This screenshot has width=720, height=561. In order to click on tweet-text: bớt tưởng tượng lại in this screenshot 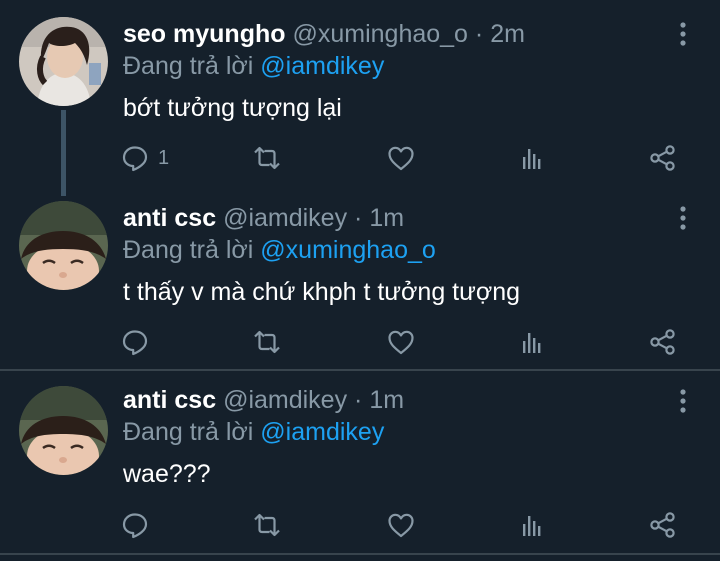, I will do `click(232, 108)`.